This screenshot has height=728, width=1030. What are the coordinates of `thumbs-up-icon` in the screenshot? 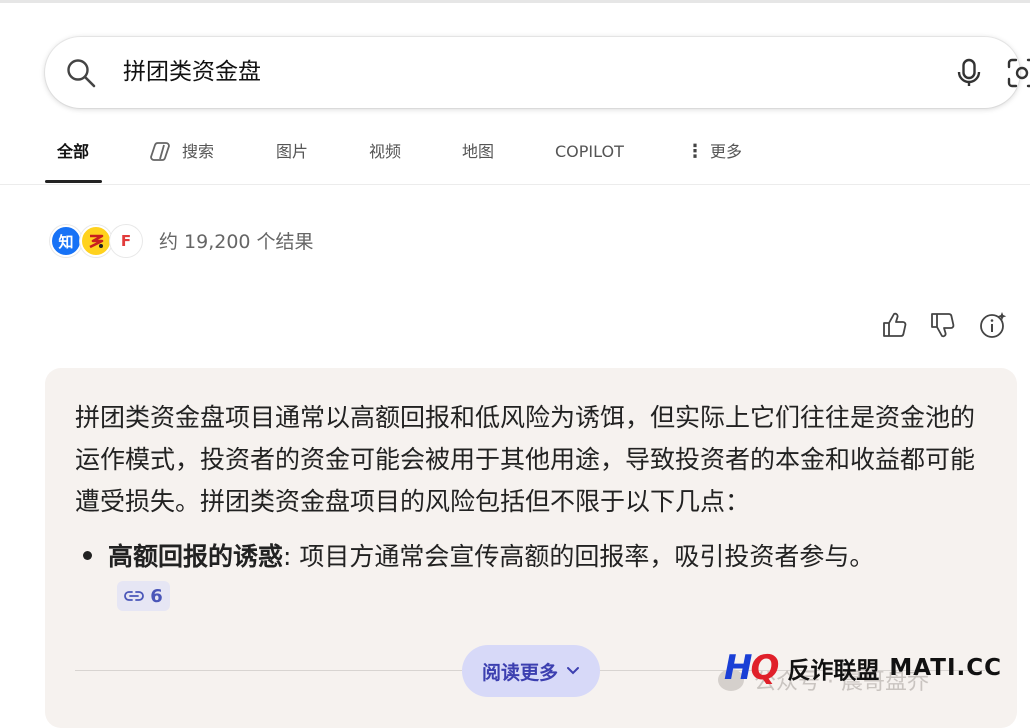 It's located at (895, 325).